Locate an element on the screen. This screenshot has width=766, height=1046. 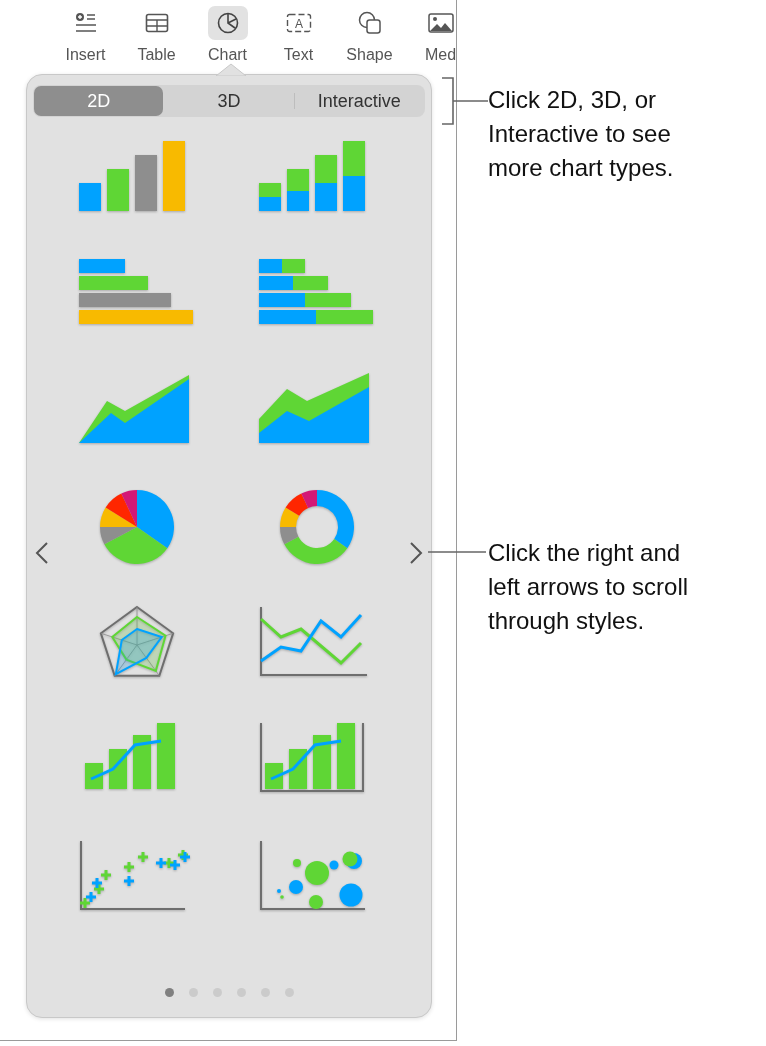
toolbar-button: A Text is located at coordinates (298, 37).